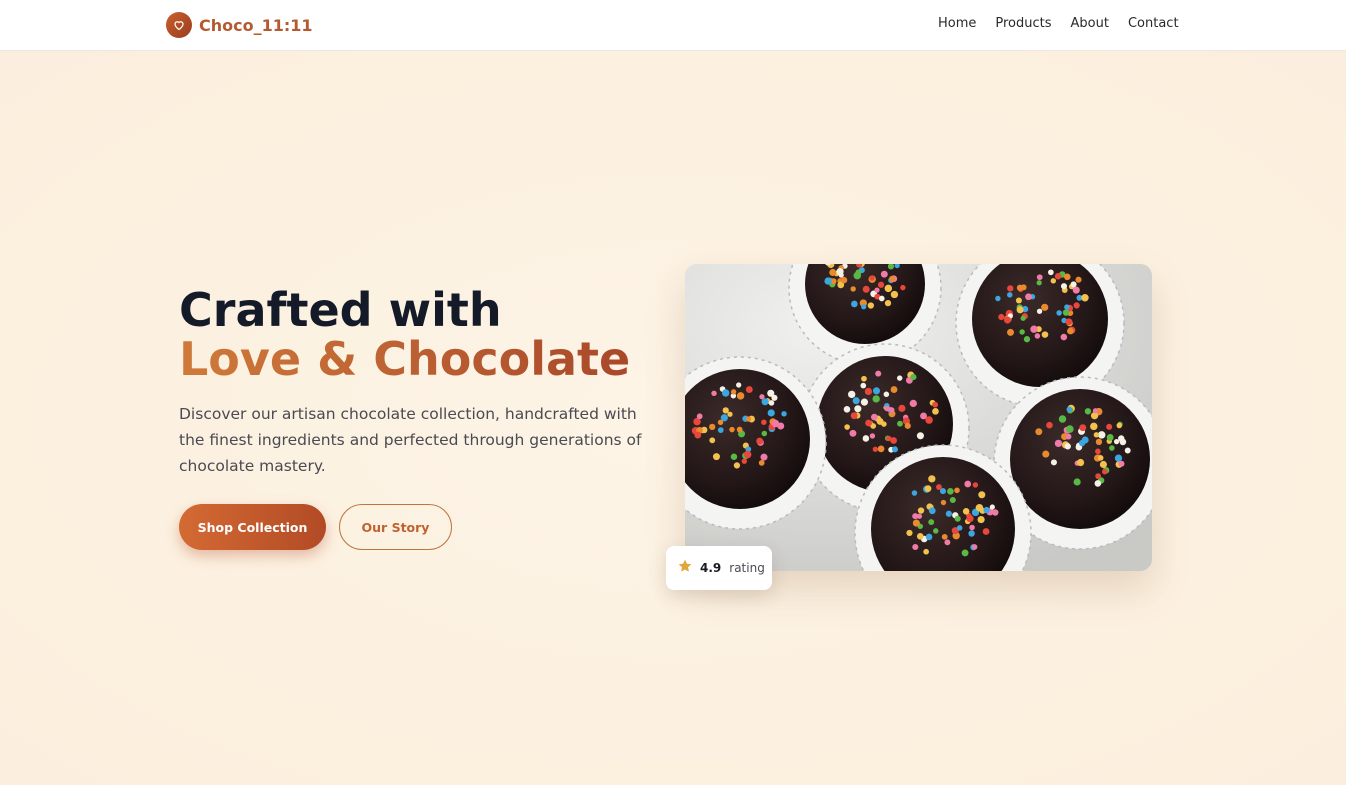  What do you see at coordinates (1058, 23) in the screenshot?
I see `nav-menu: Home Products About Contact` at bounding box center [1058, 23].